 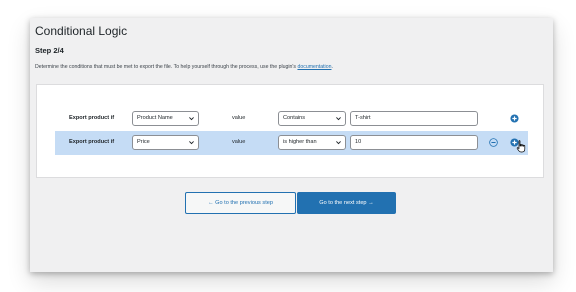 I want to click on operator-select: is higher than, so click(x=312, y=142).